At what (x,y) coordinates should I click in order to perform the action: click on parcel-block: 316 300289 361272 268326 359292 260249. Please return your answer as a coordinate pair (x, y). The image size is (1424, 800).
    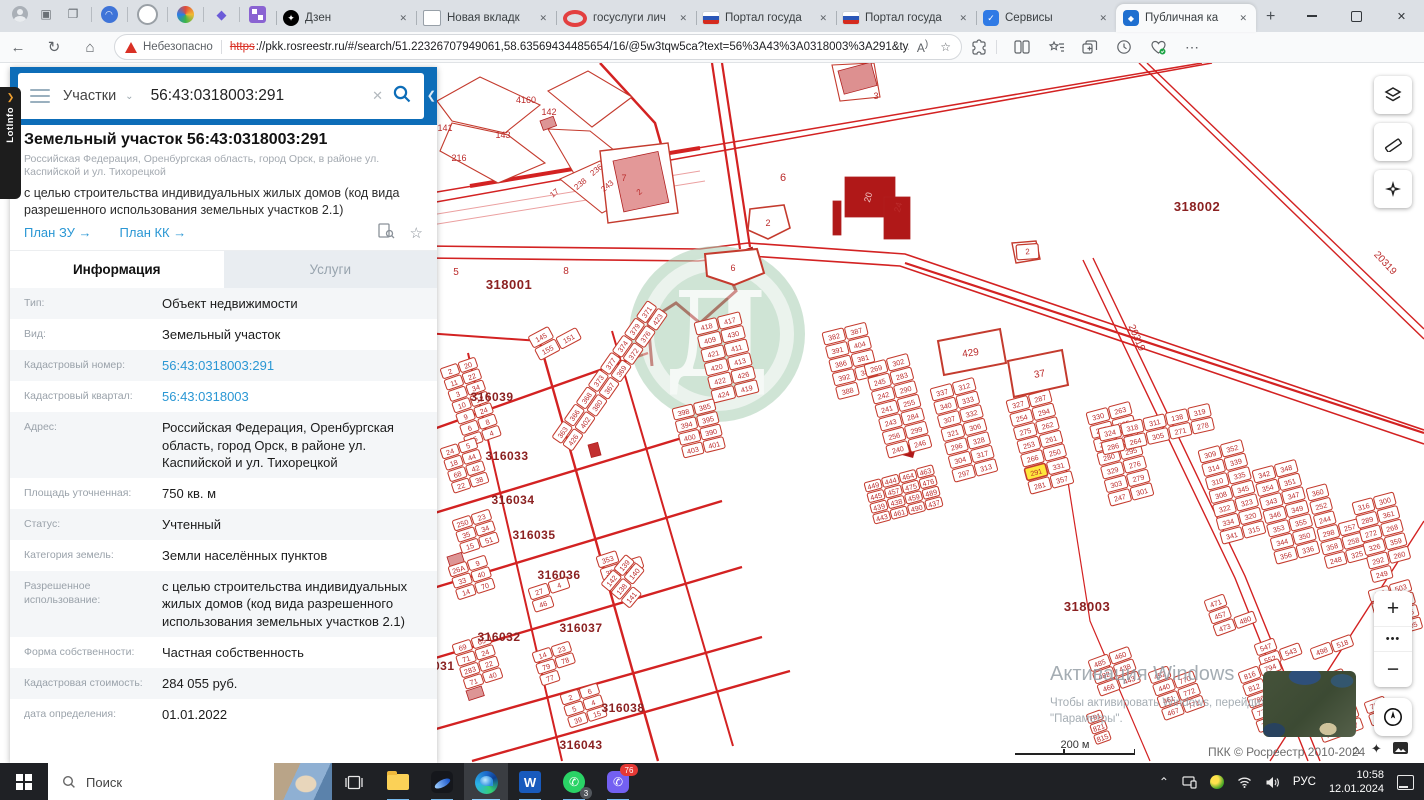
    Looking at the image, I should click on (1382, 537).